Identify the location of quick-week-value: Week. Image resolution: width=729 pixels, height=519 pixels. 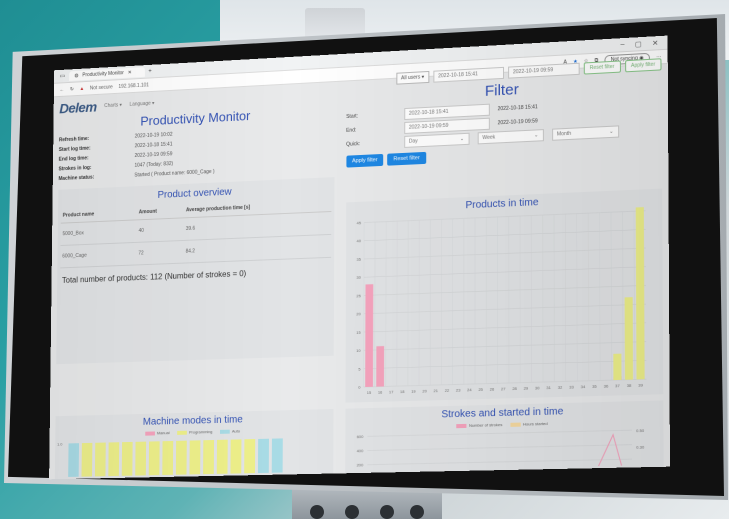
(488, 137).